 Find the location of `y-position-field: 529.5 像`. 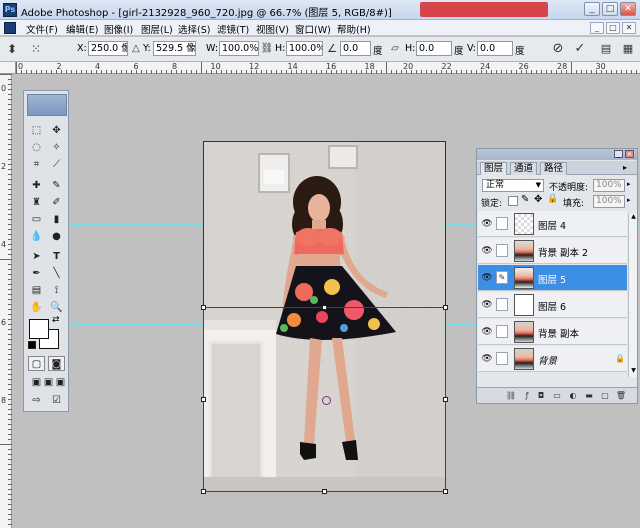

y-position-field: 529.5 像 is located at coordinates (174, 48).